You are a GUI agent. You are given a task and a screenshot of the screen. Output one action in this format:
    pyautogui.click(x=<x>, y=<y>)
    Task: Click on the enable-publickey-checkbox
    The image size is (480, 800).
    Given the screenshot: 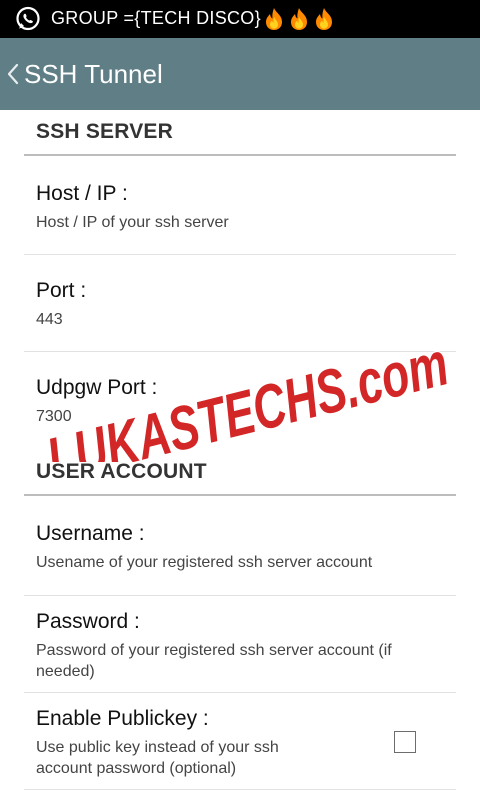 What is the action you would take?
    pyautogui.click(x=405, y=742)
    